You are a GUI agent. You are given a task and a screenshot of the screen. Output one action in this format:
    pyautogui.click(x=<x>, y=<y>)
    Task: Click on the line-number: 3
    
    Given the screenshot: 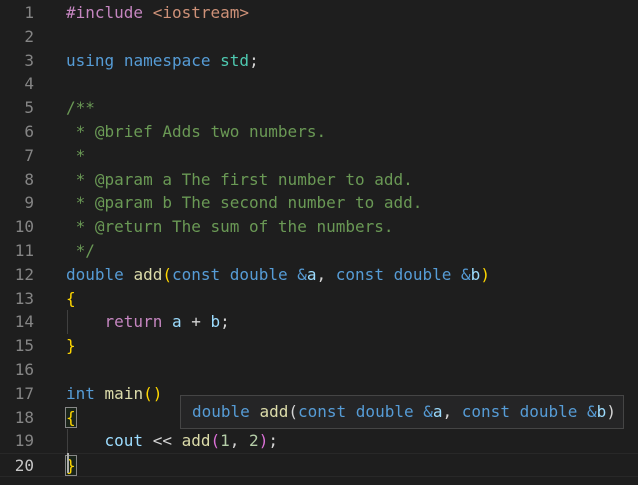 What is the action you would take?
    pyautogui.click(x=29, y=60)
    